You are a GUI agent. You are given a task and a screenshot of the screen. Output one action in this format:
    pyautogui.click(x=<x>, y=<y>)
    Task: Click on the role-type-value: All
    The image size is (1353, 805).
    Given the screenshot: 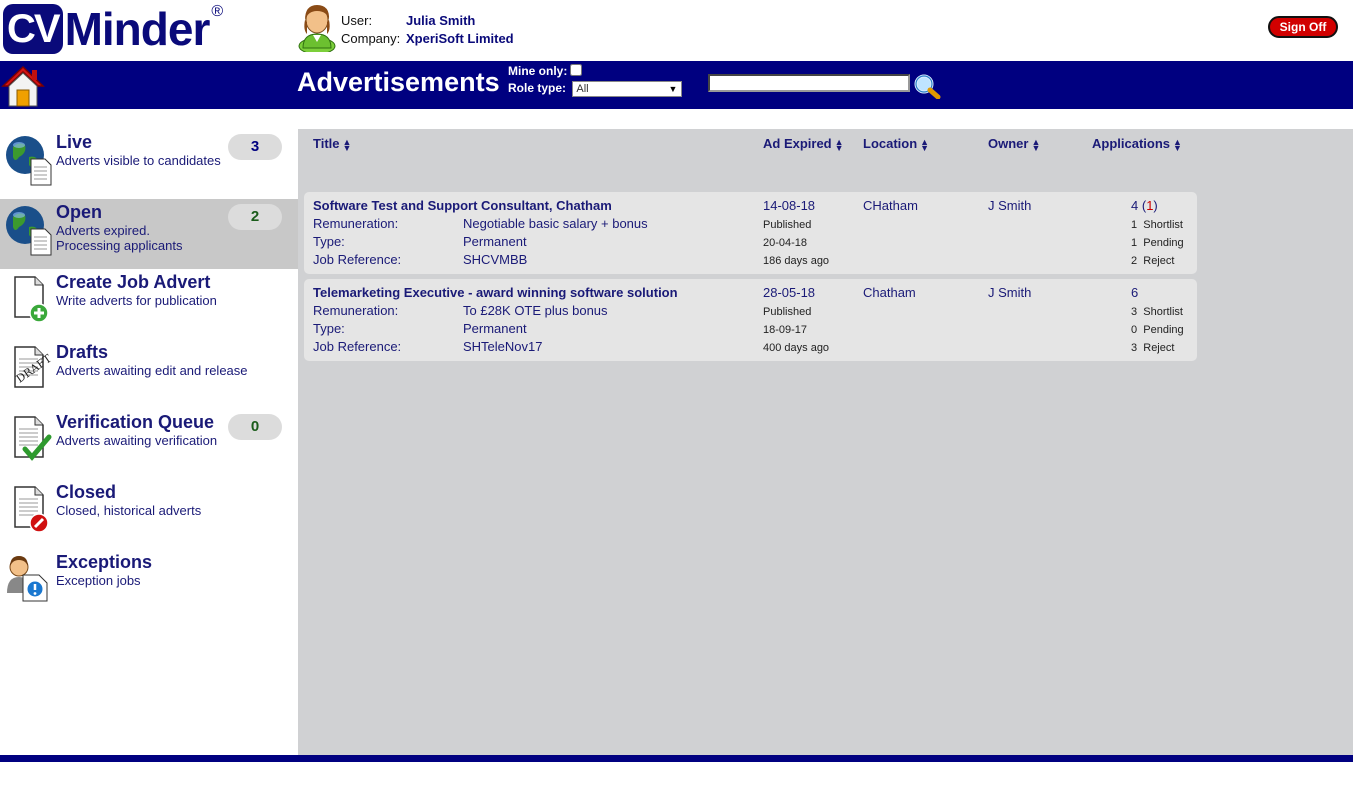 What is the action you would take?
    pyautogui.click(x=582, y=89)
    